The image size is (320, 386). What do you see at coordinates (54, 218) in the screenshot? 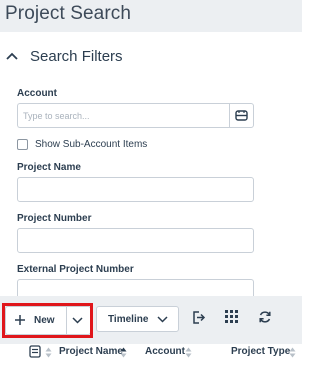
I see `project-number-label: Project Number` at bounding box center [54, 218].